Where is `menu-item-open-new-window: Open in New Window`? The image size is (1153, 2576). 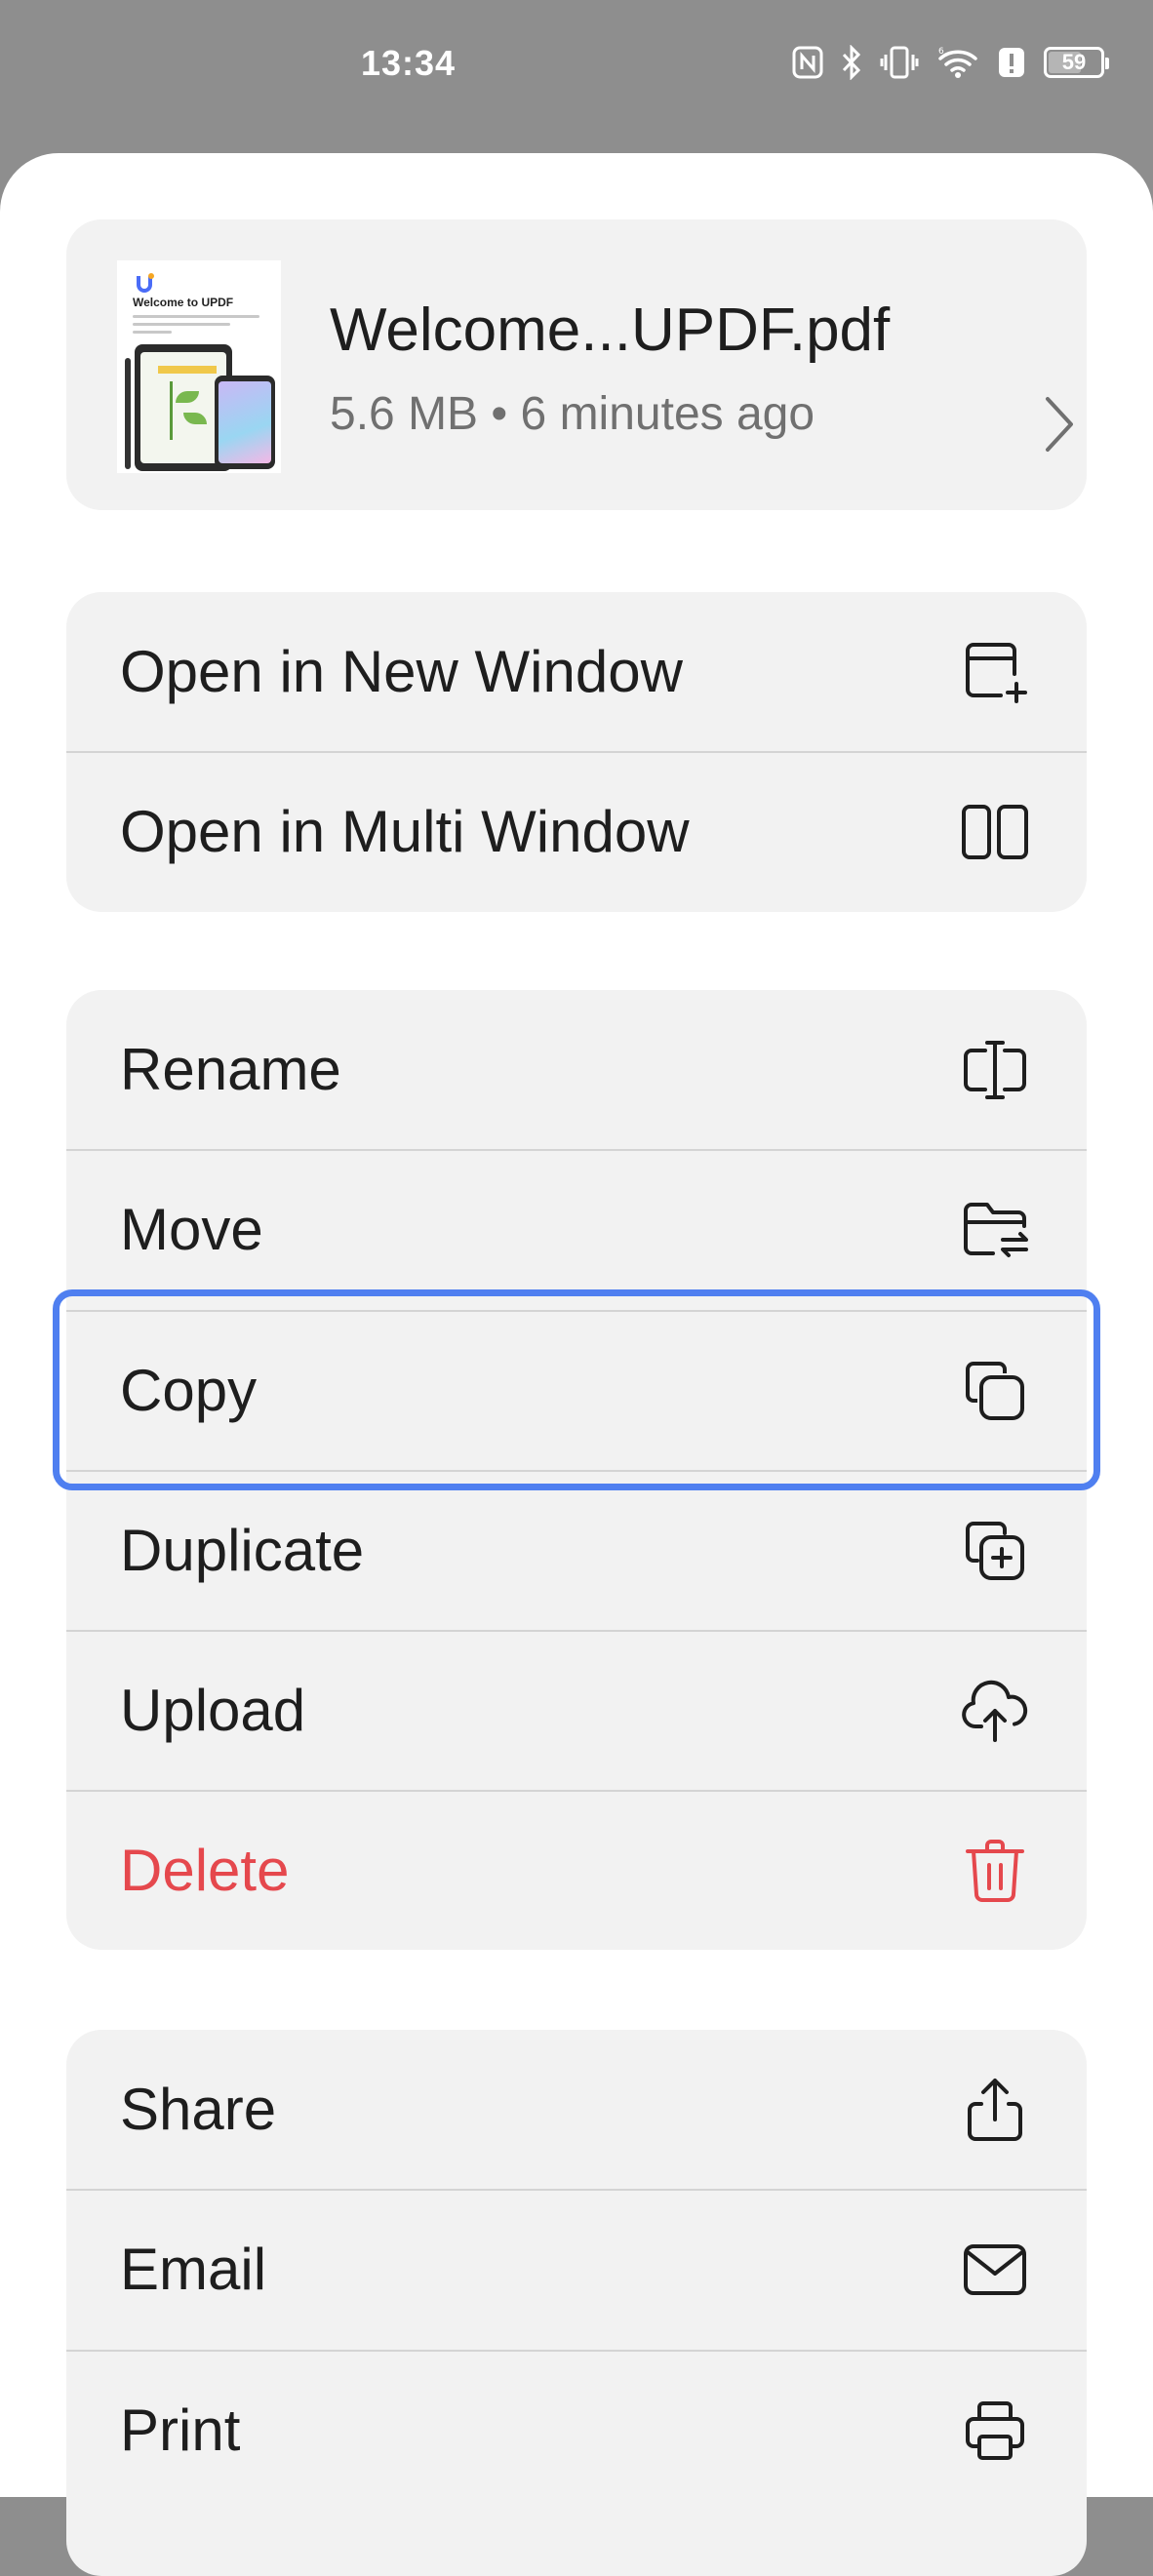
menu-item-open-new-window: Open in New Window is located at coordinates (576, 672).